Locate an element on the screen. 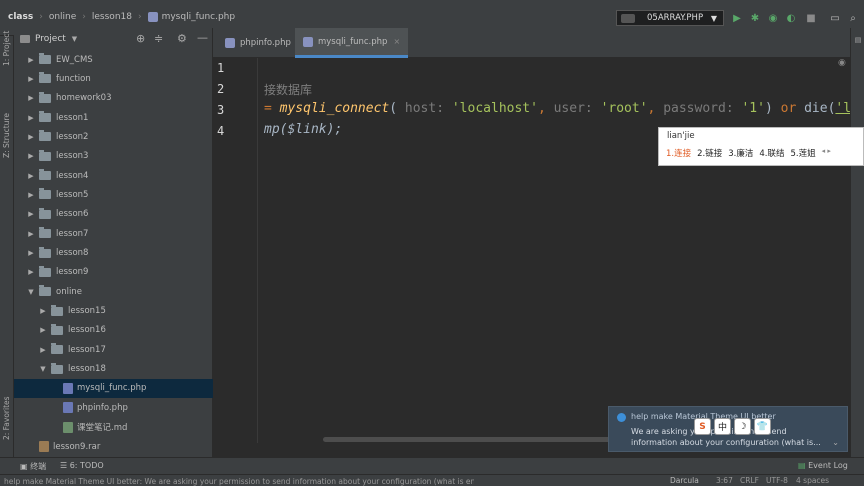 The image size is (864, 486). tree-file-row: 课堂笔记.md is located at coordinates (113, 427).